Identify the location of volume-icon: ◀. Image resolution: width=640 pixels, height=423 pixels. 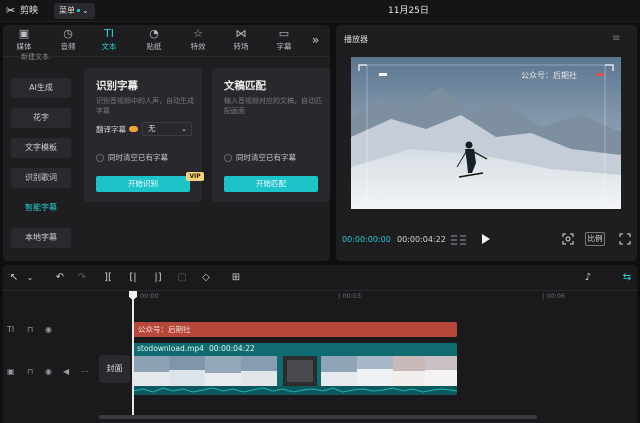
(66, 372).